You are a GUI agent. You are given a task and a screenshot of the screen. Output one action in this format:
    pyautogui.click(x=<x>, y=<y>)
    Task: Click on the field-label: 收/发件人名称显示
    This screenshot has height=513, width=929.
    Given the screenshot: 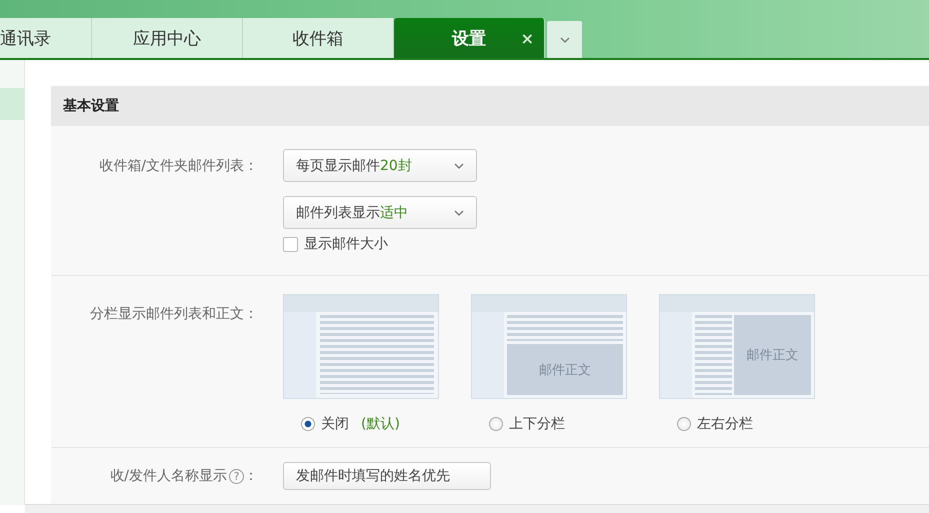 What is the action you would take?
    pyautogui.click(x=168, y=476)
    